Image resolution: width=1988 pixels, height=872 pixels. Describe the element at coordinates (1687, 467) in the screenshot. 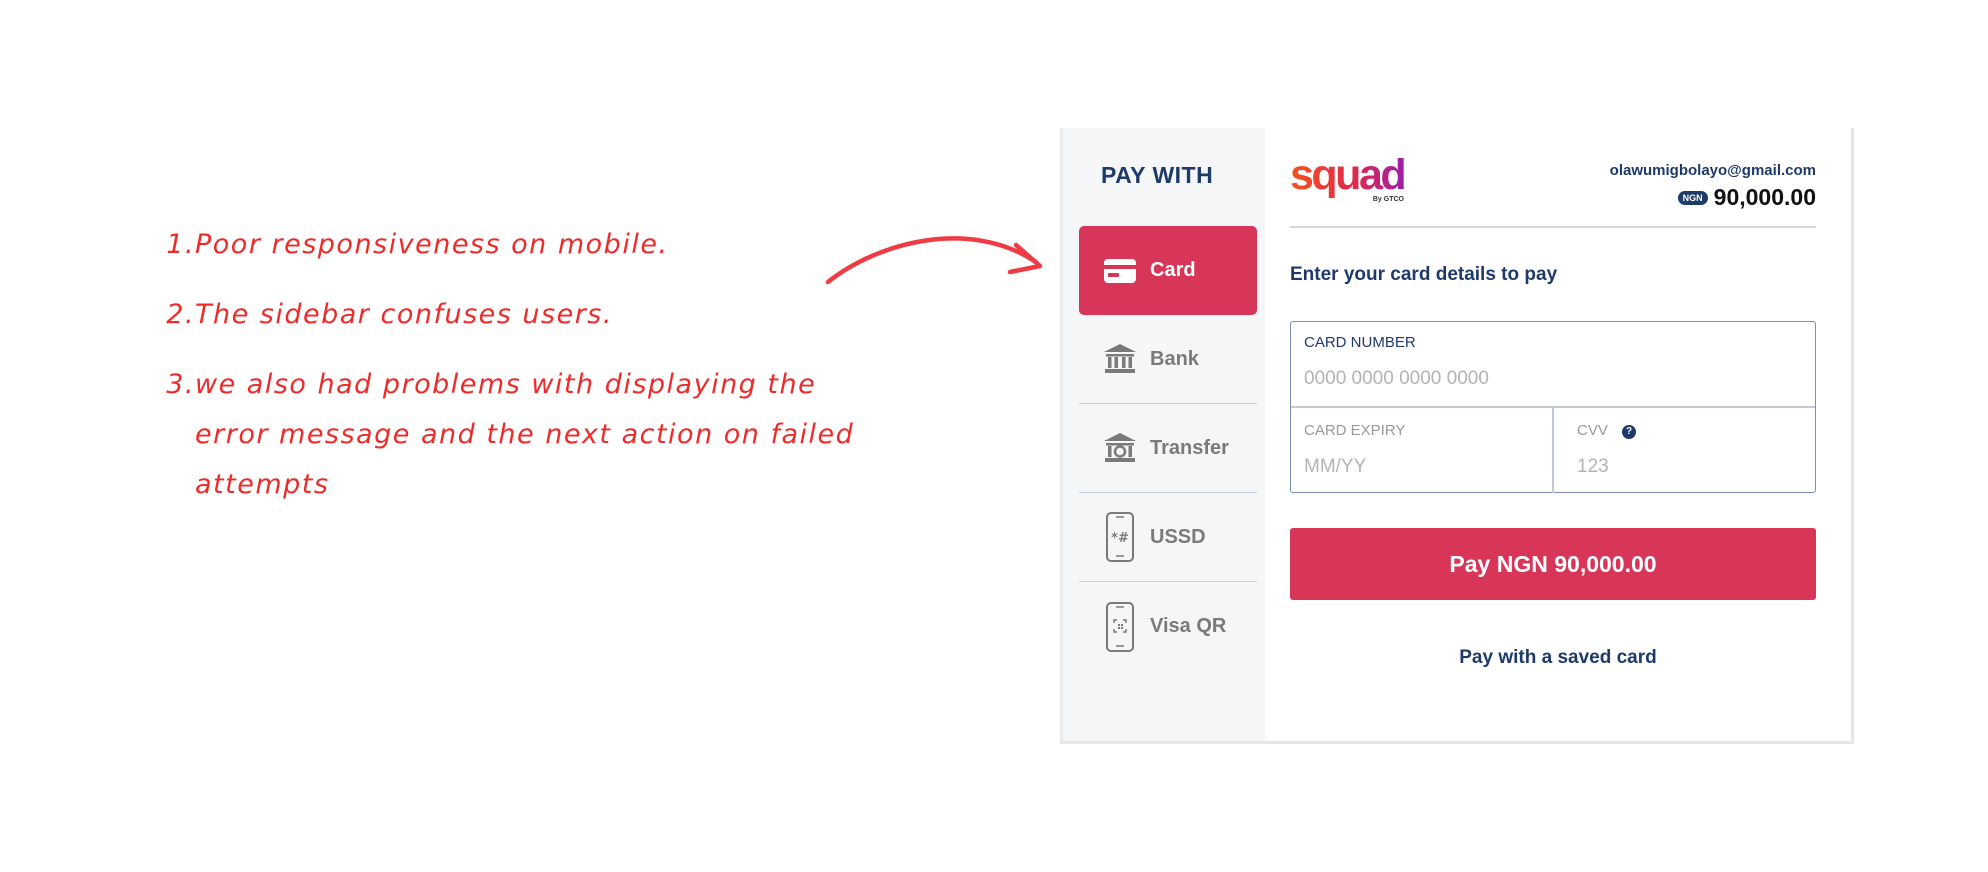

I see `cvv-input` at that location.